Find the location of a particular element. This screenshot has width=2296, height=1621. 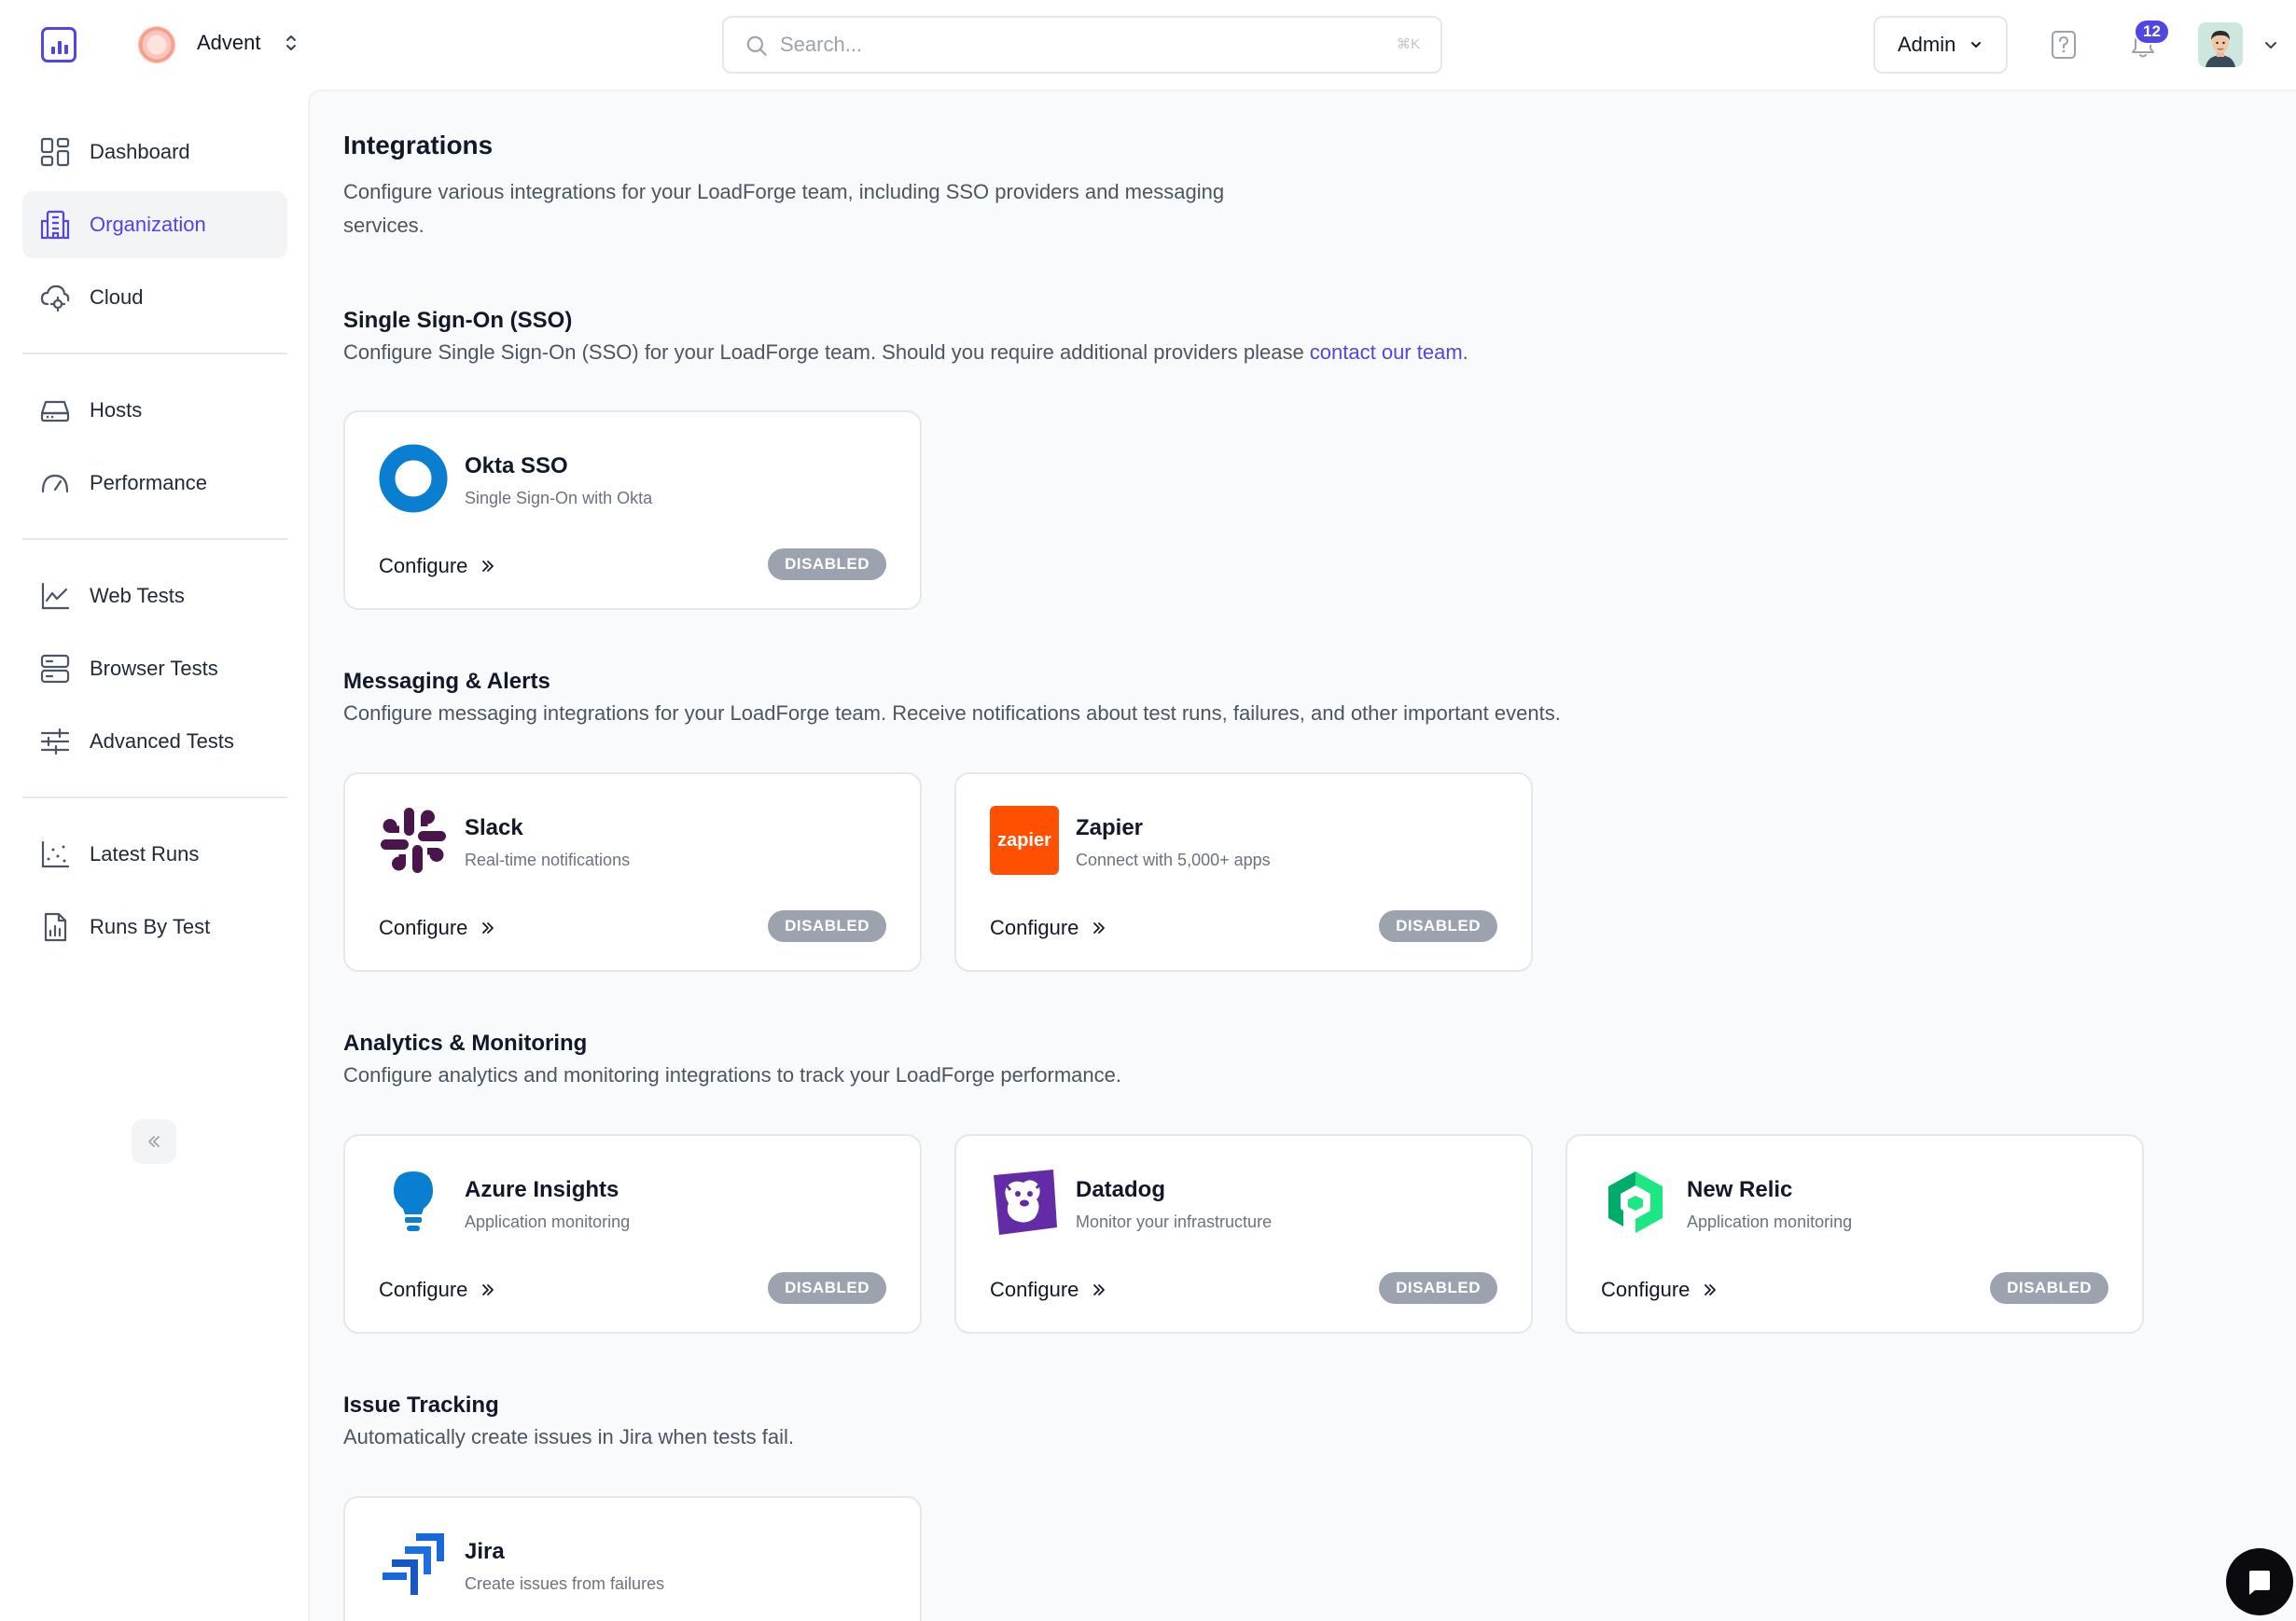

building-icon is located at coordinates (55, 225).